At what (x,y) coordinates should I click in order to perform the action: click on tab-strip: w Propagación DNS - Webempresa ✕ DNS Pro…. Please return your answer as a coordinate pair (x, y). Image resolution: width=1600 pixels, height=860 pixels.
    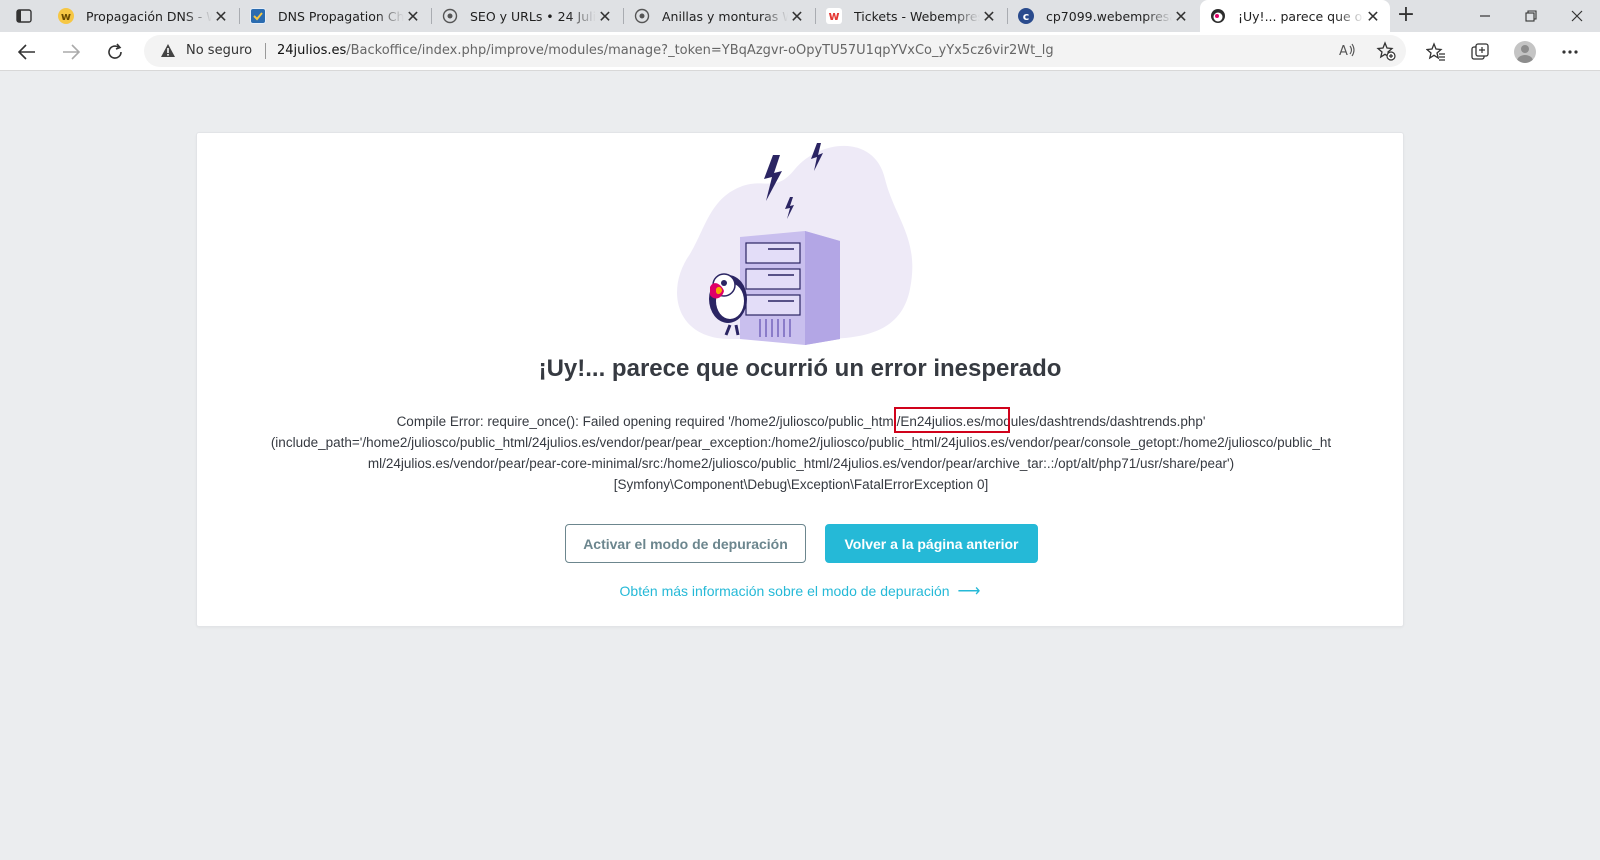
    Looking at the image, I should click on (800, 16).